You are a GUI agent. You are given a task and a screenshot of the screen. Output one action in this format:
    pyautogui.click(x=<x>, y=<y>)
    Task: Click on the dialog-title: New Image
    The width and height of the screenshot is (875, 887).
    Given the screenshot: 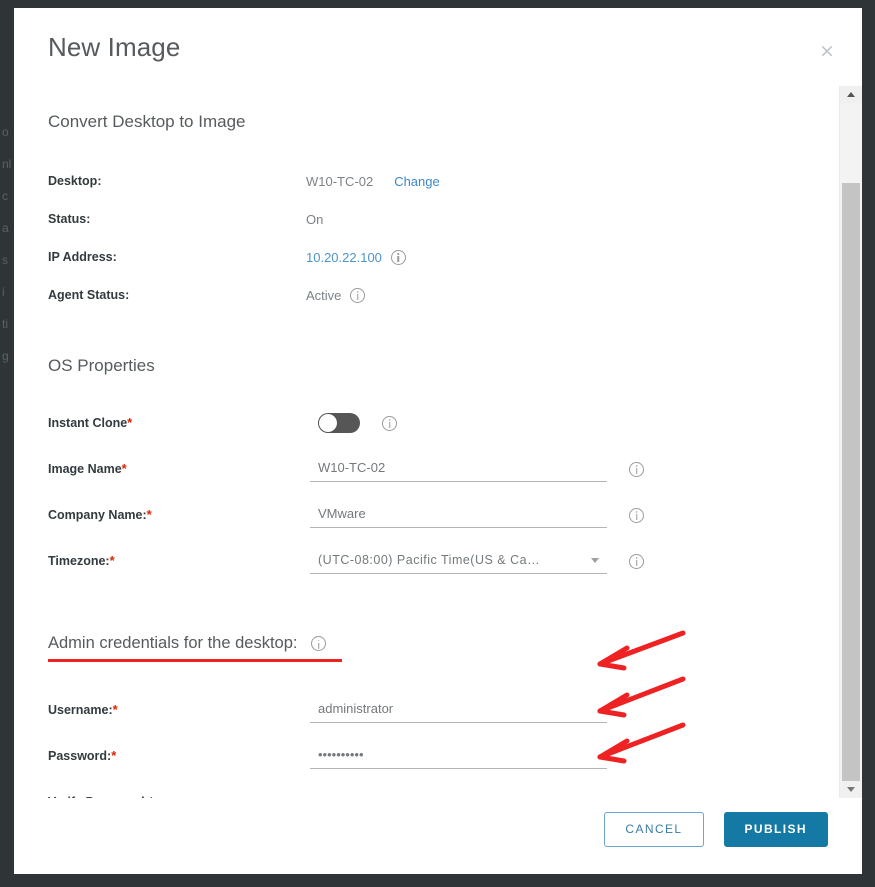 What is the action you would take?
    pyautogui.click(x=114, y=46)
    